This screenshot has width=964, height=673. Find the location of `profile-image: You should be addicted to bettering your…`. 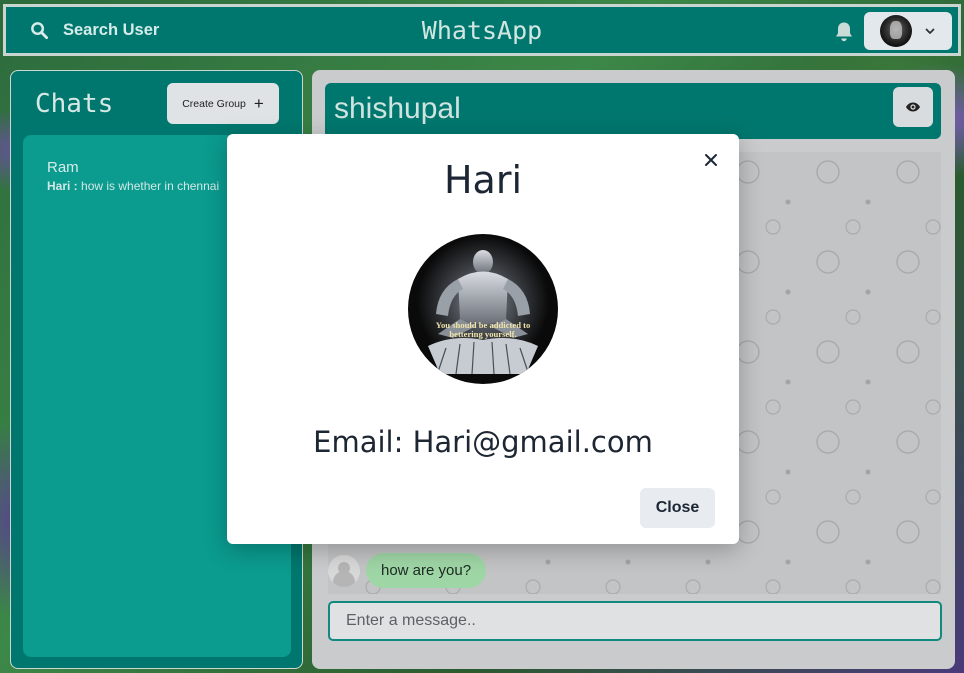

profile-image: You should be addicted to bettering your… is located at coordinates (483, 309).